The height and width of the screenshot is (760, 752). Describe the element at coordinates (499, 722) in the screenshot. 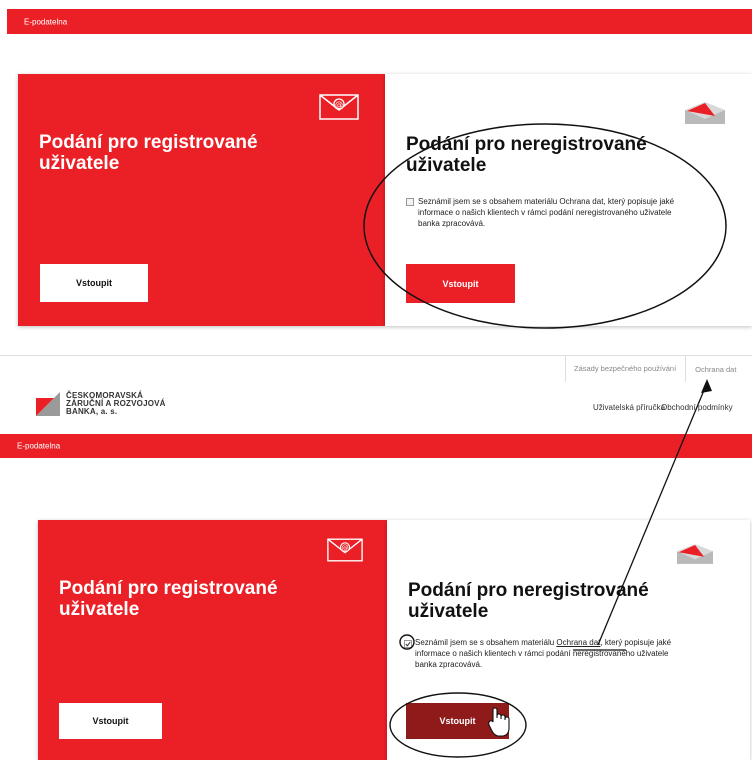

I see `hand-cursor-icon` at that location.